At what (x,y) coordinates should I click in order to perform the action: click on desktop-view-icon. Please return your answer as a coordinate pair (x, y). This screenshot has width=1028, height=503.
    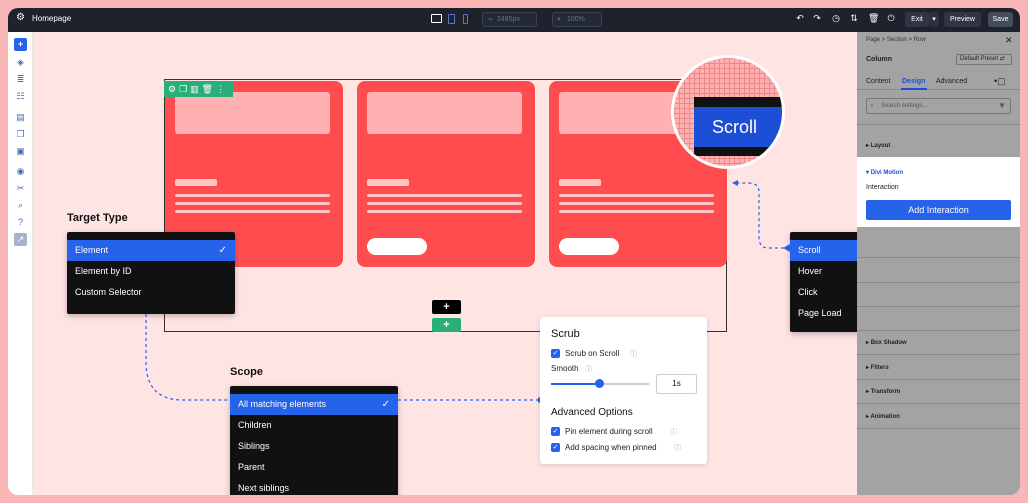
    Looking at the image, I should click on (436, 18).